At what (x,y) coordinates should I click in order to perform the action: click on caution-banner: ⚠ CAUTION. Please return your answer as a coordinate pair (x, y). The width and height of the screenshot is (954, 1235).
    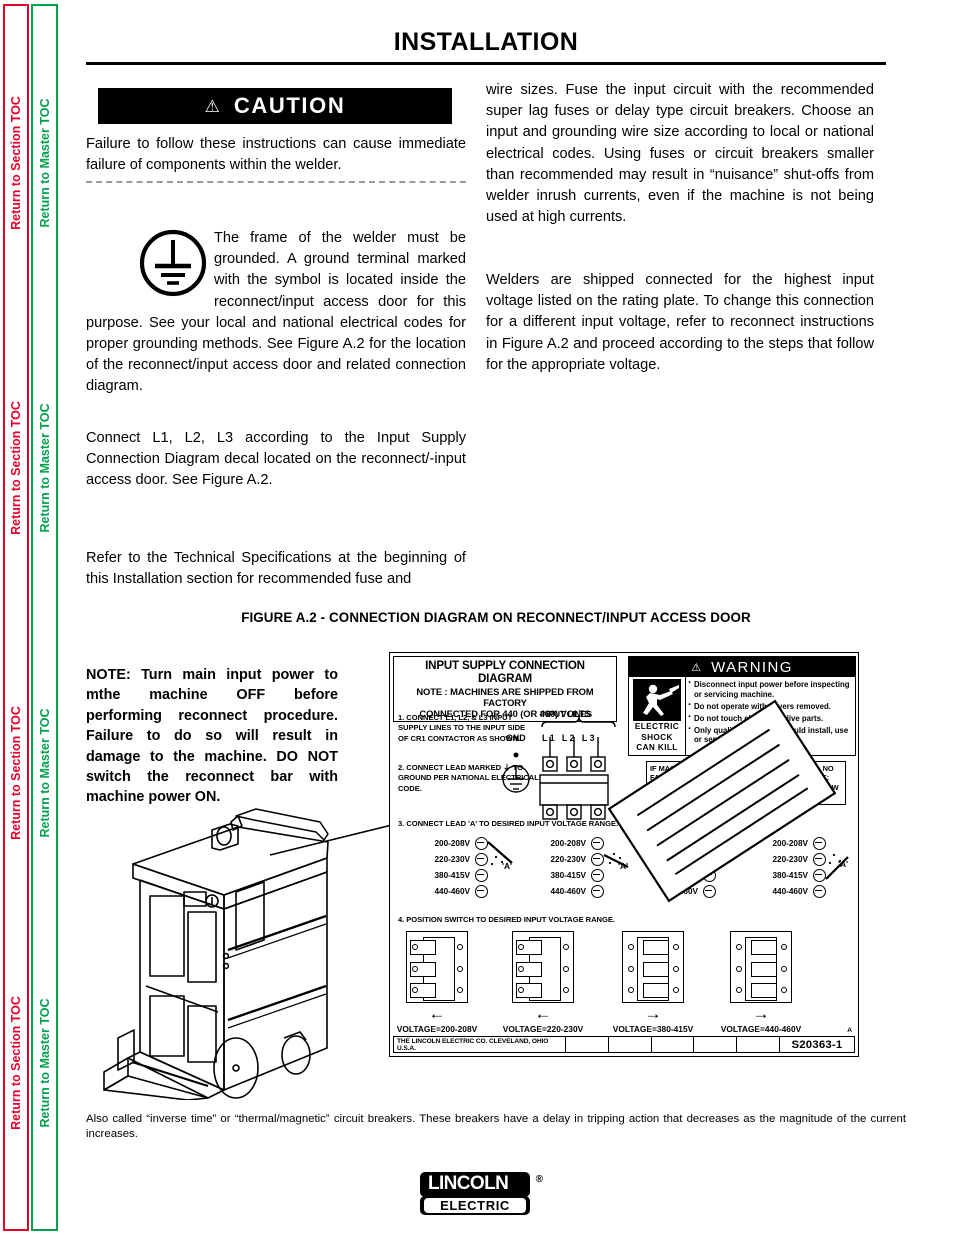
    Looking at the image, I should click on (275, 106).